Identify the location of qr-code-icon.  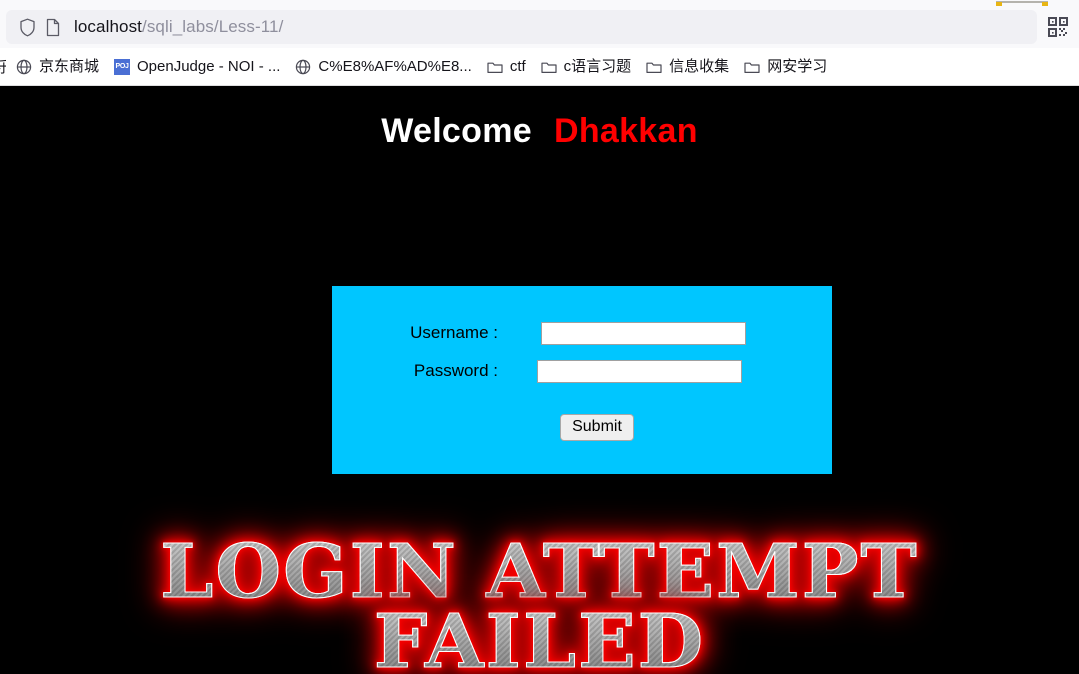
(1058, 27).